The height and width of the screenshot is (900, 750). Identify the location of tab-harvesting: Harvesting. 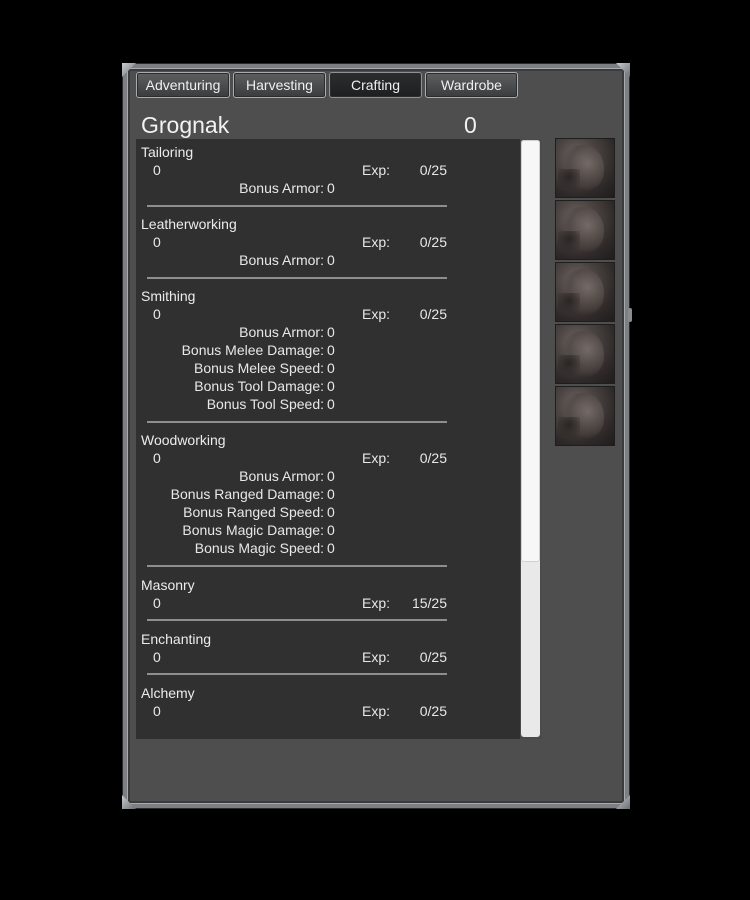
(279, 85).